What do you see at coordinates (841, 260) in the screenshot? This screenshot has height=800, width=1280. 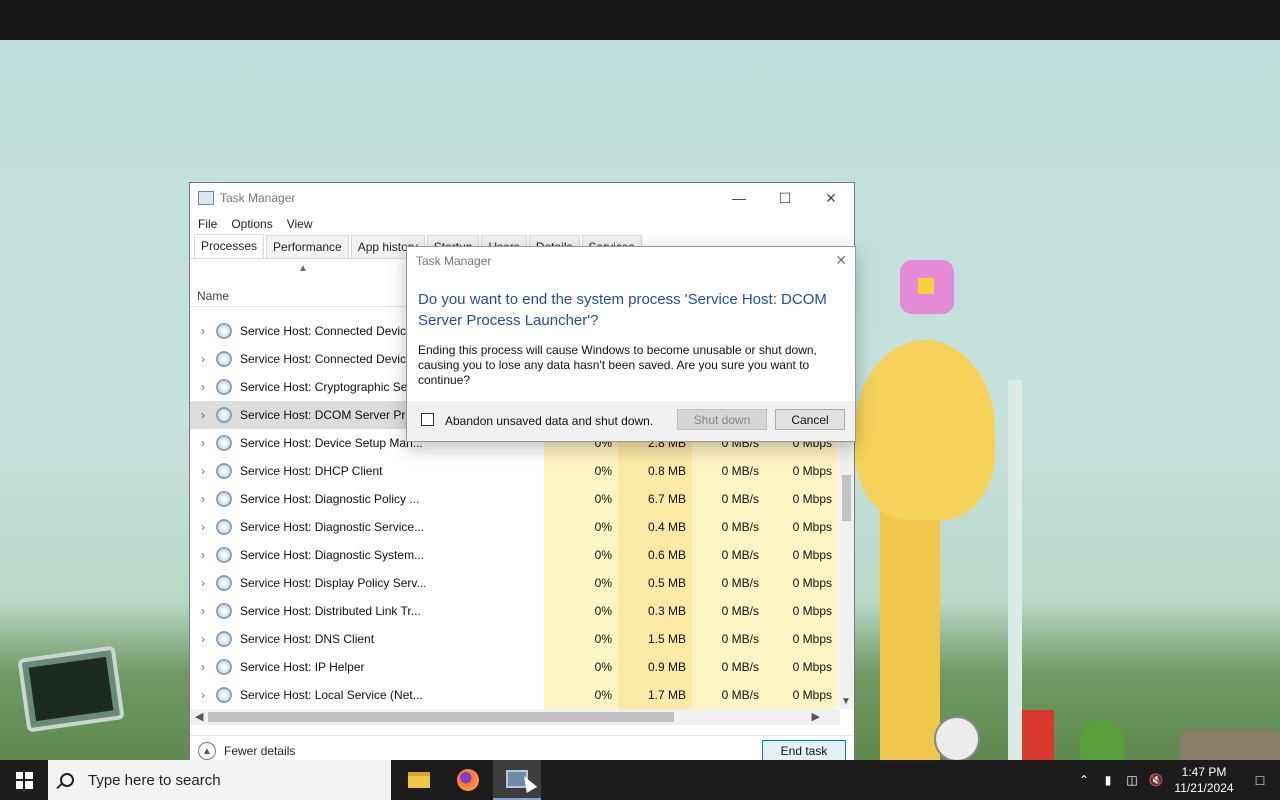 I see `dialog-close-icon: ✕` at bounding box center [841, 260].